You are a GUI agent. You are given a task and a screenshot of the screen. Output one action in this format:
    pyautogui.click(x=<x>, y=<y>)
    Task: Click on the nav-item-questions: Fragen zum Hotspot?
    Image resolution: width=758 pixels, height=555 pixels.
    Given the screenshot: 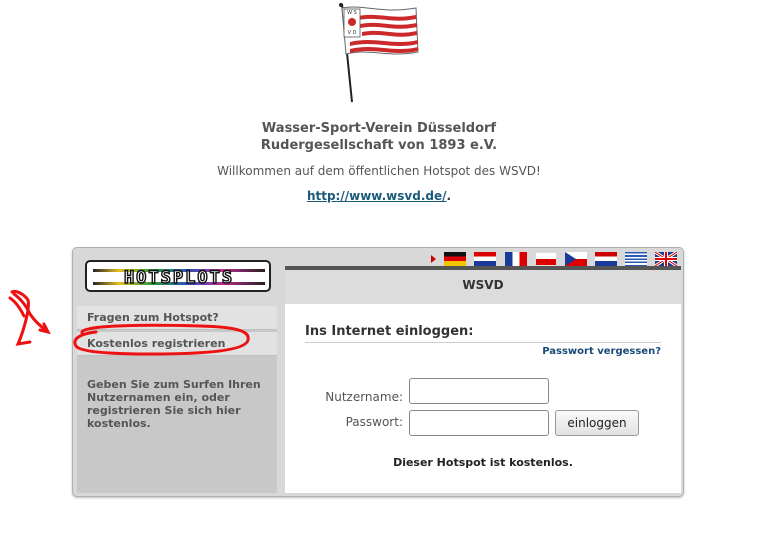 What is the action you would take?
    pyautogui.click(x=177, y=318)
    